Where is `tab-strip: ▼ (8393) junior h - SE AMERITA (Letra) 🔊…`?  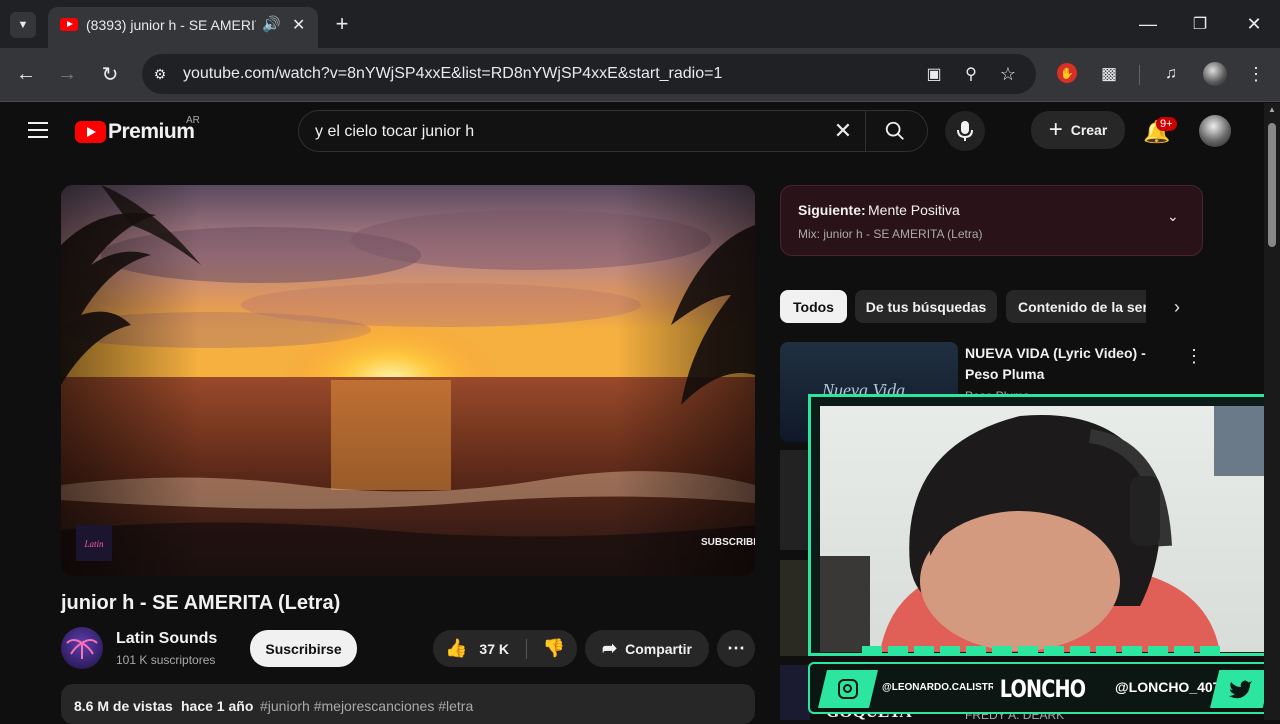
tab-strip: ▼ (8393) junior h - SE AMERITA (Letra) 🔊… is located at coordinates (640, 24).